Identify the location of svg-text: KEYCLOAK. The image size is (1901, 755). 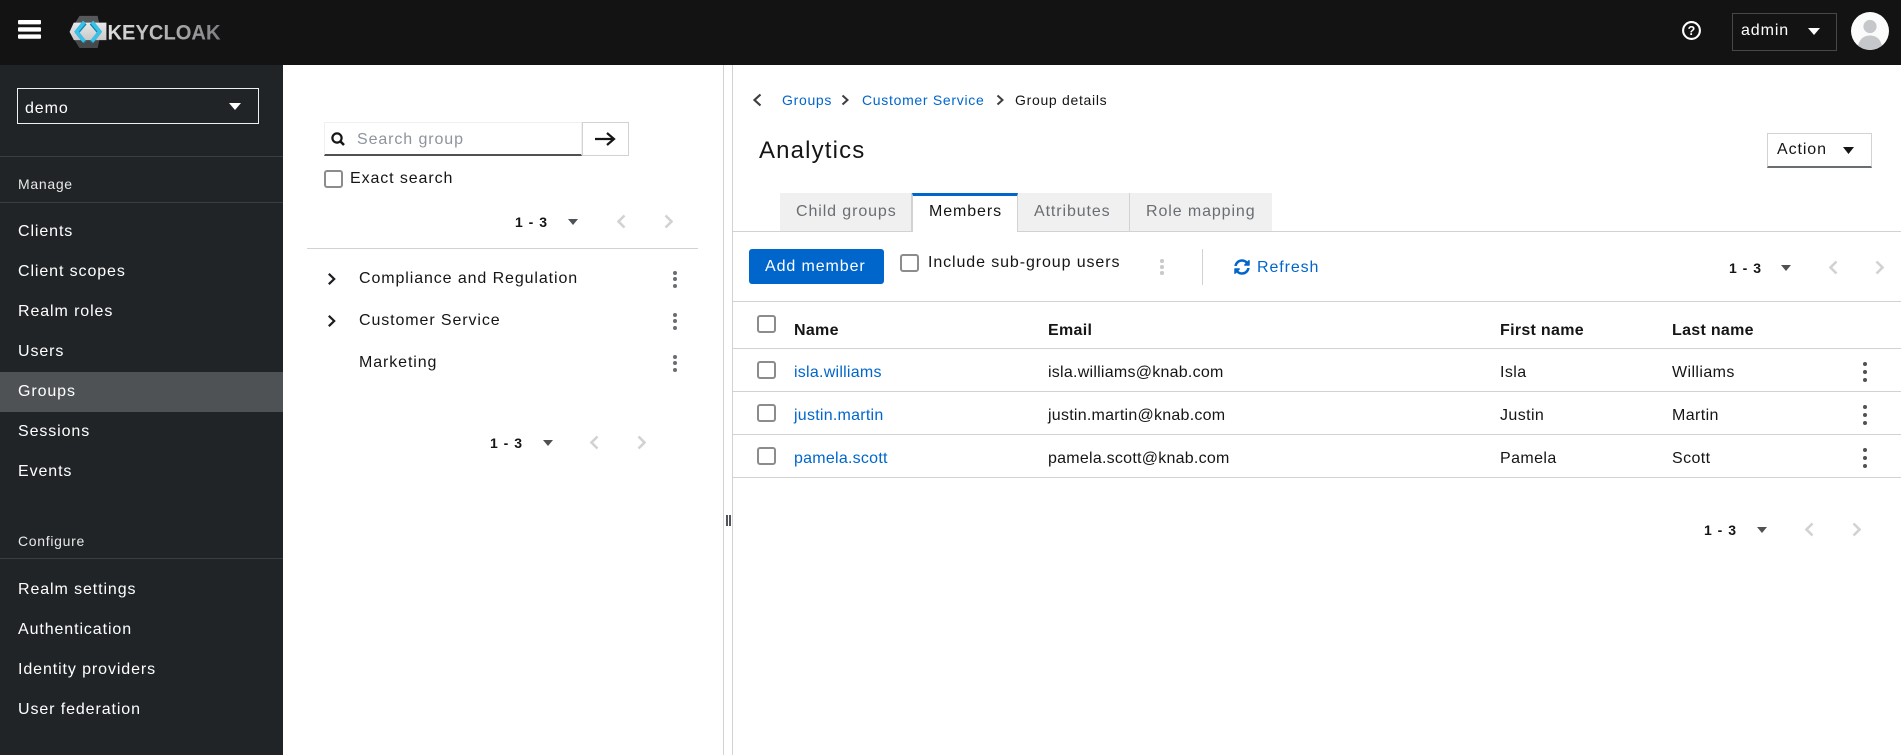
(164, 32).